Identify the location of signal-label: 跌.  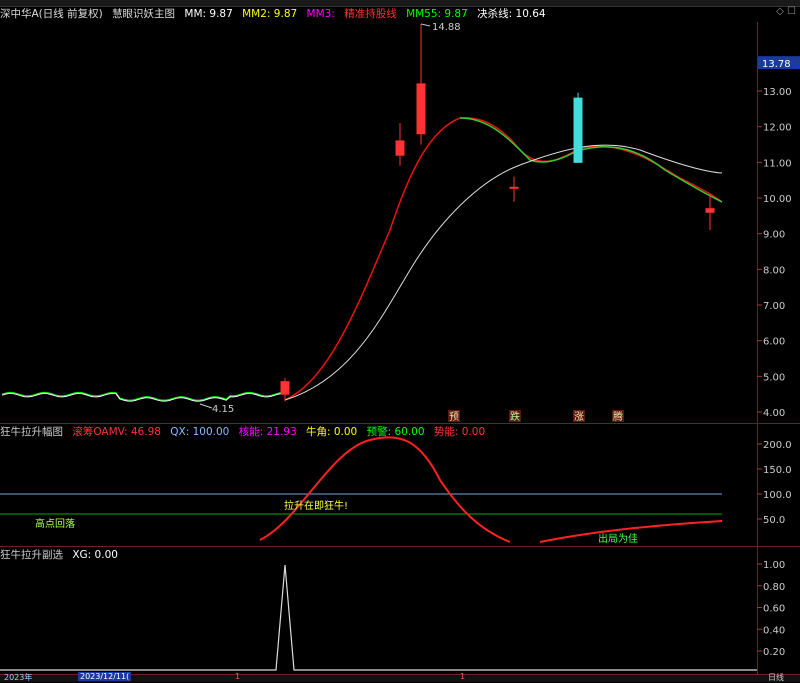
(515, 416).